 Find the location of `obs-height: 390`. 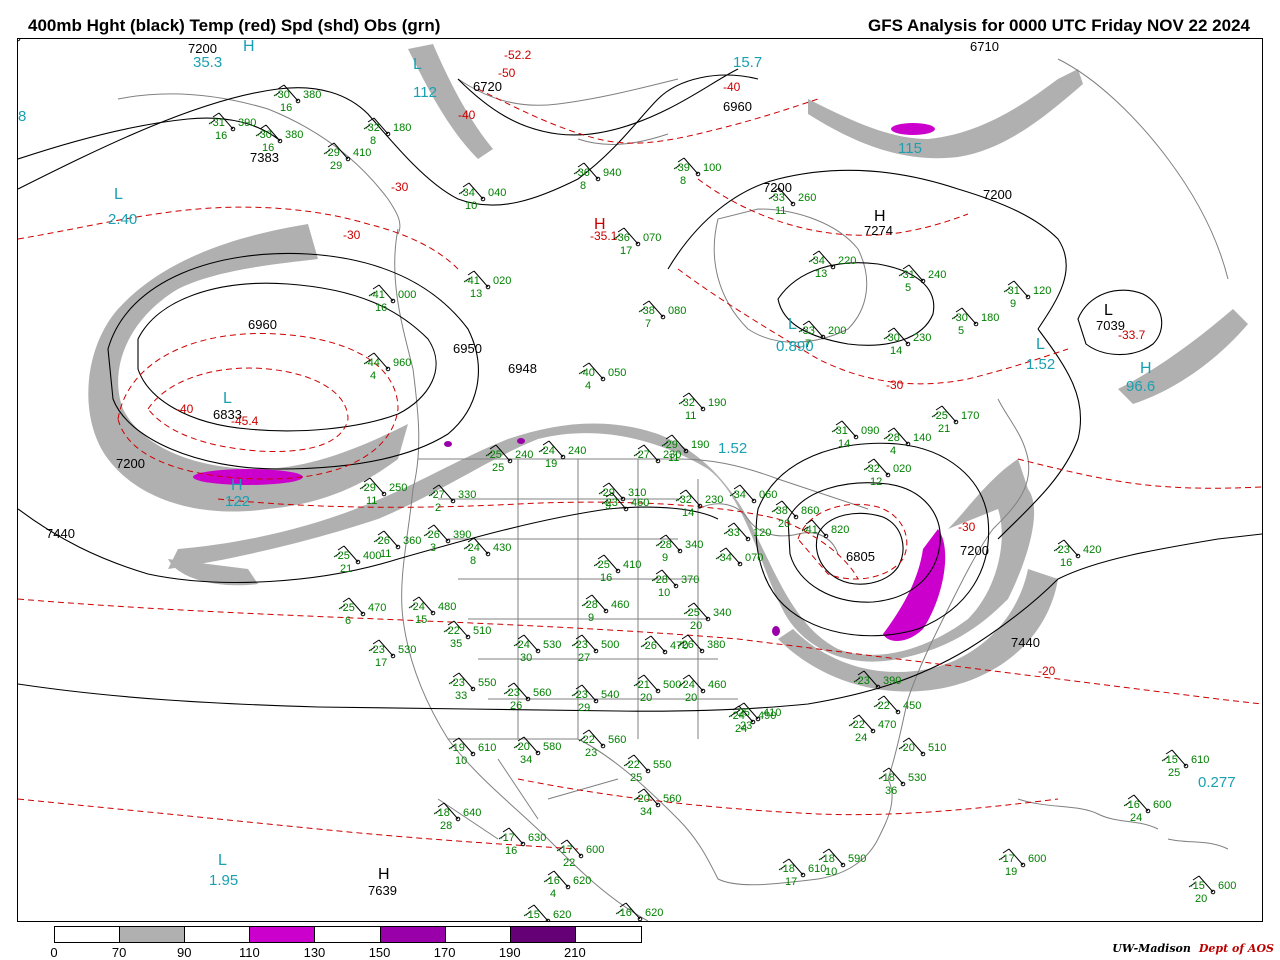

obs-height: 390 is located at coordinates (462, 535).